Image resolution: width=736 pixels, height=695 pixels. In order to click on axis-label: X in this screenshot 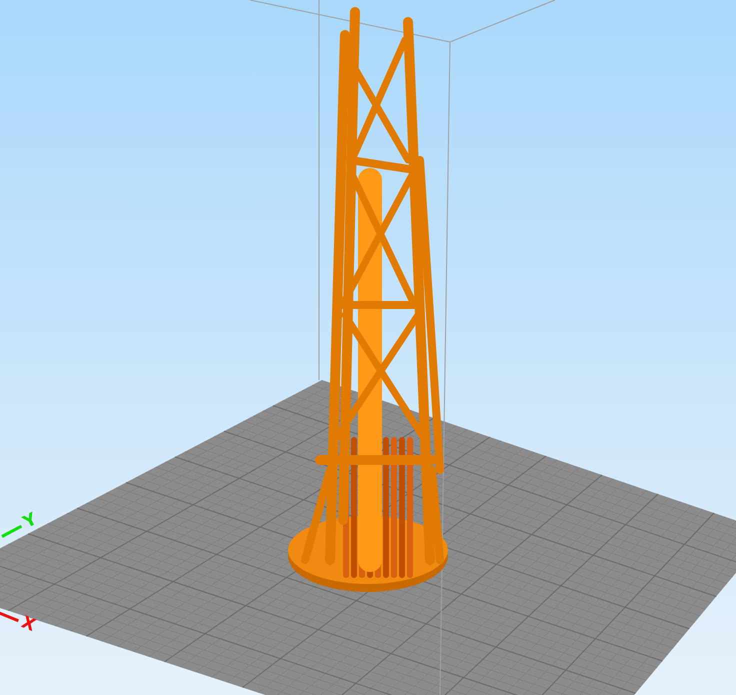, I will do `click(28, 625)`.